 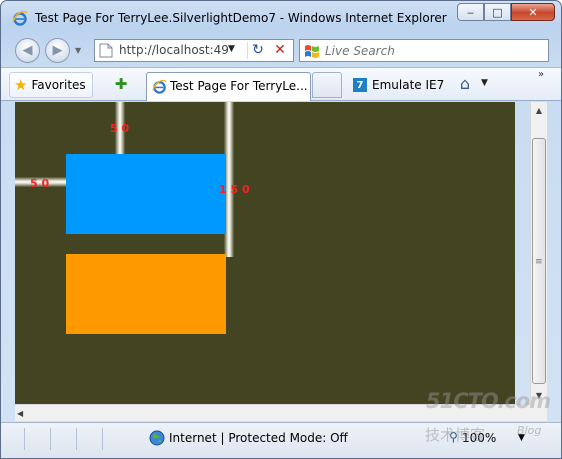 What do you see at coordinates (40, 183) in the screenshot?
I see `left-margin-label: 5 0` at bounding box center [40, 183].